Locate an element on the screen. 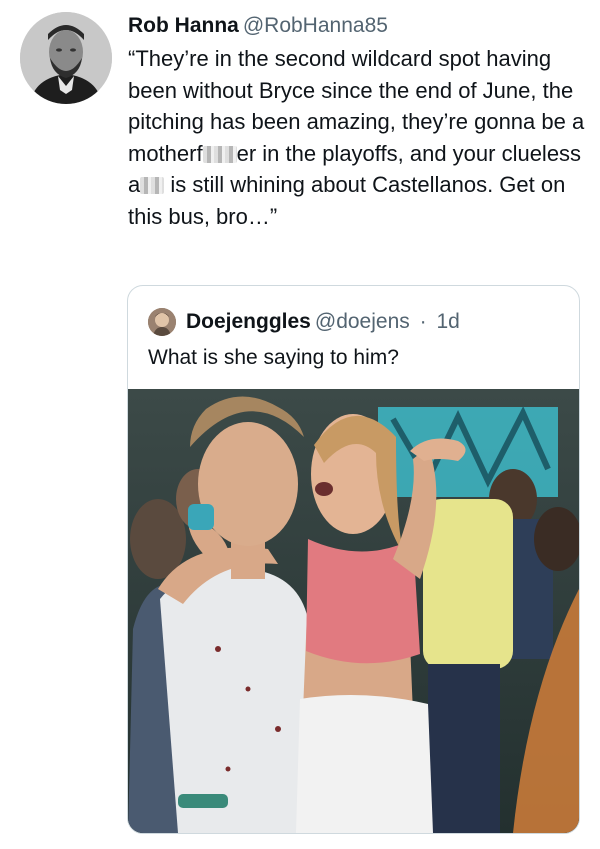 The width and height of the screenshot is (600, 849). avatar-face-icon is located at coordinates (162, 322).